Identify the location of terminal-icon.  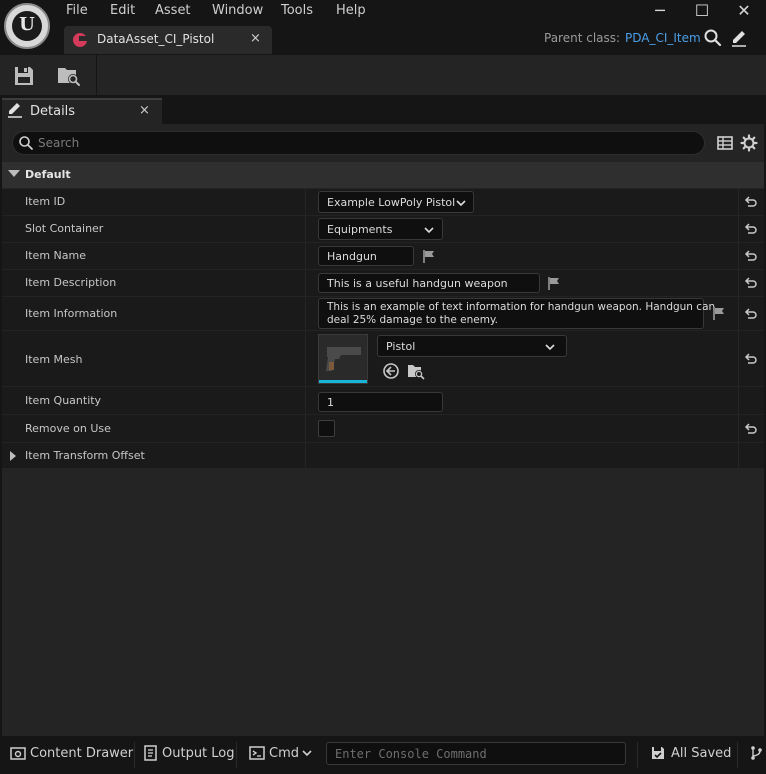
(257, 753).